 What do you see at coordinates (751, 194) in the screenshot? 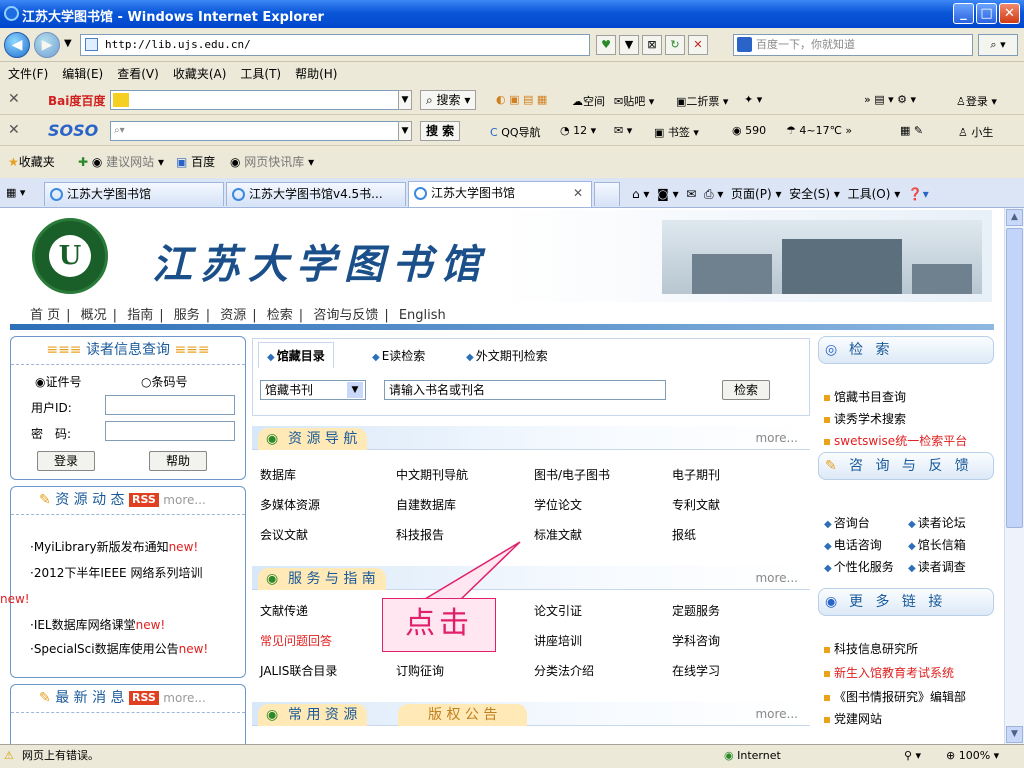
I see `page-menu: 页面(P)` at bounding box center [751, 194].